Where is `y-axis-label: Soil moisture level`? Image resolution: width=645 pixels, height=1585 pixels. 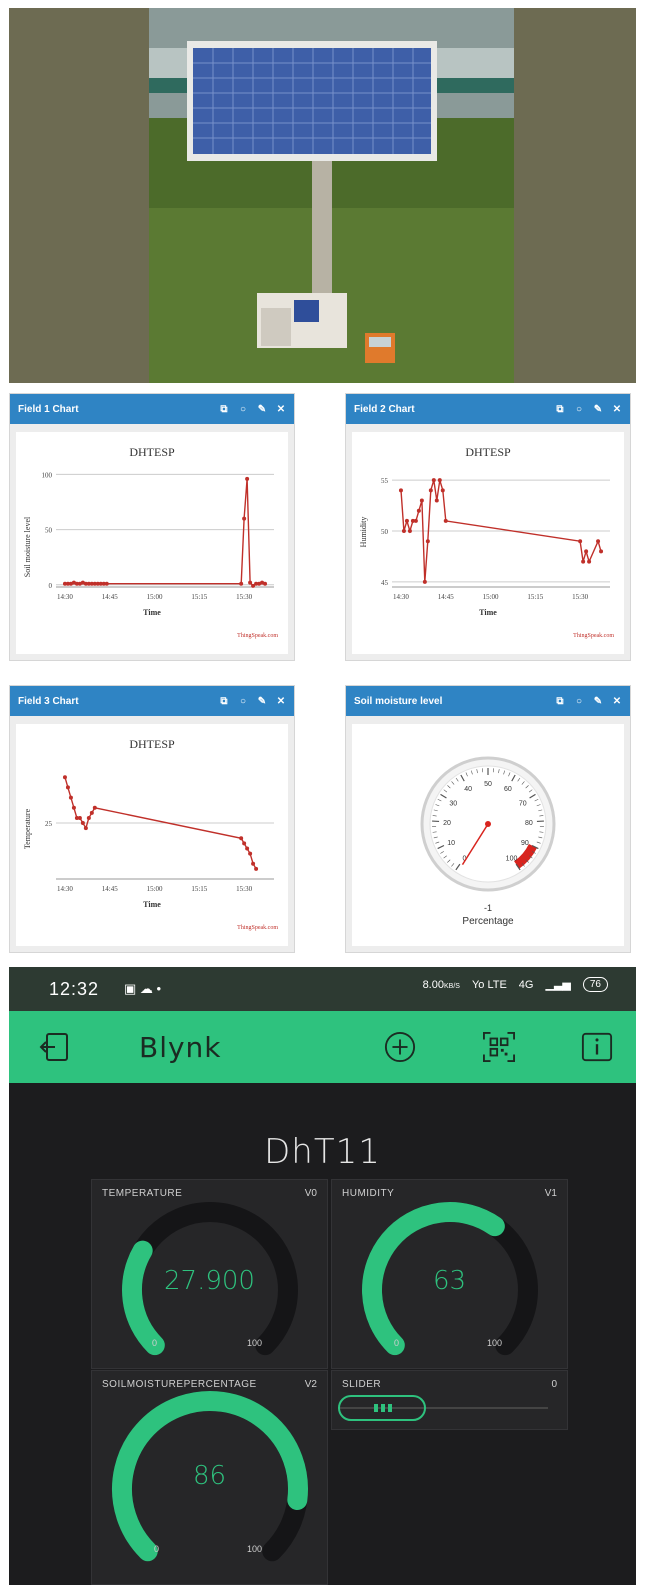 y-axis-label: Soil moisture level is located at coordinates (27, 546).